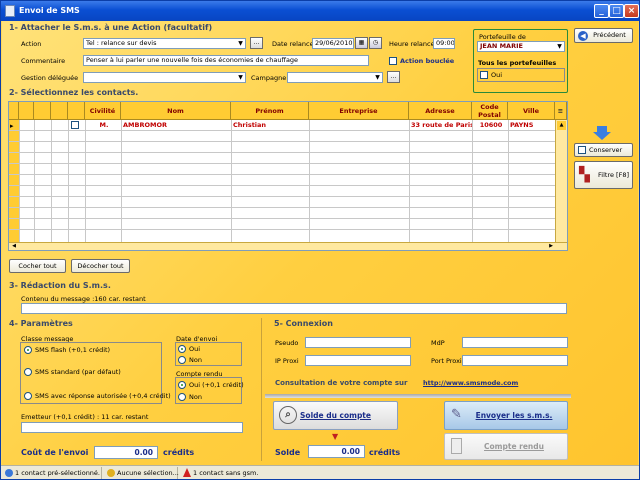  Describe the element at coordinates (470, 383) in the screenshot. I see `smsmode-link: http://www.smsmode.com` at that location.